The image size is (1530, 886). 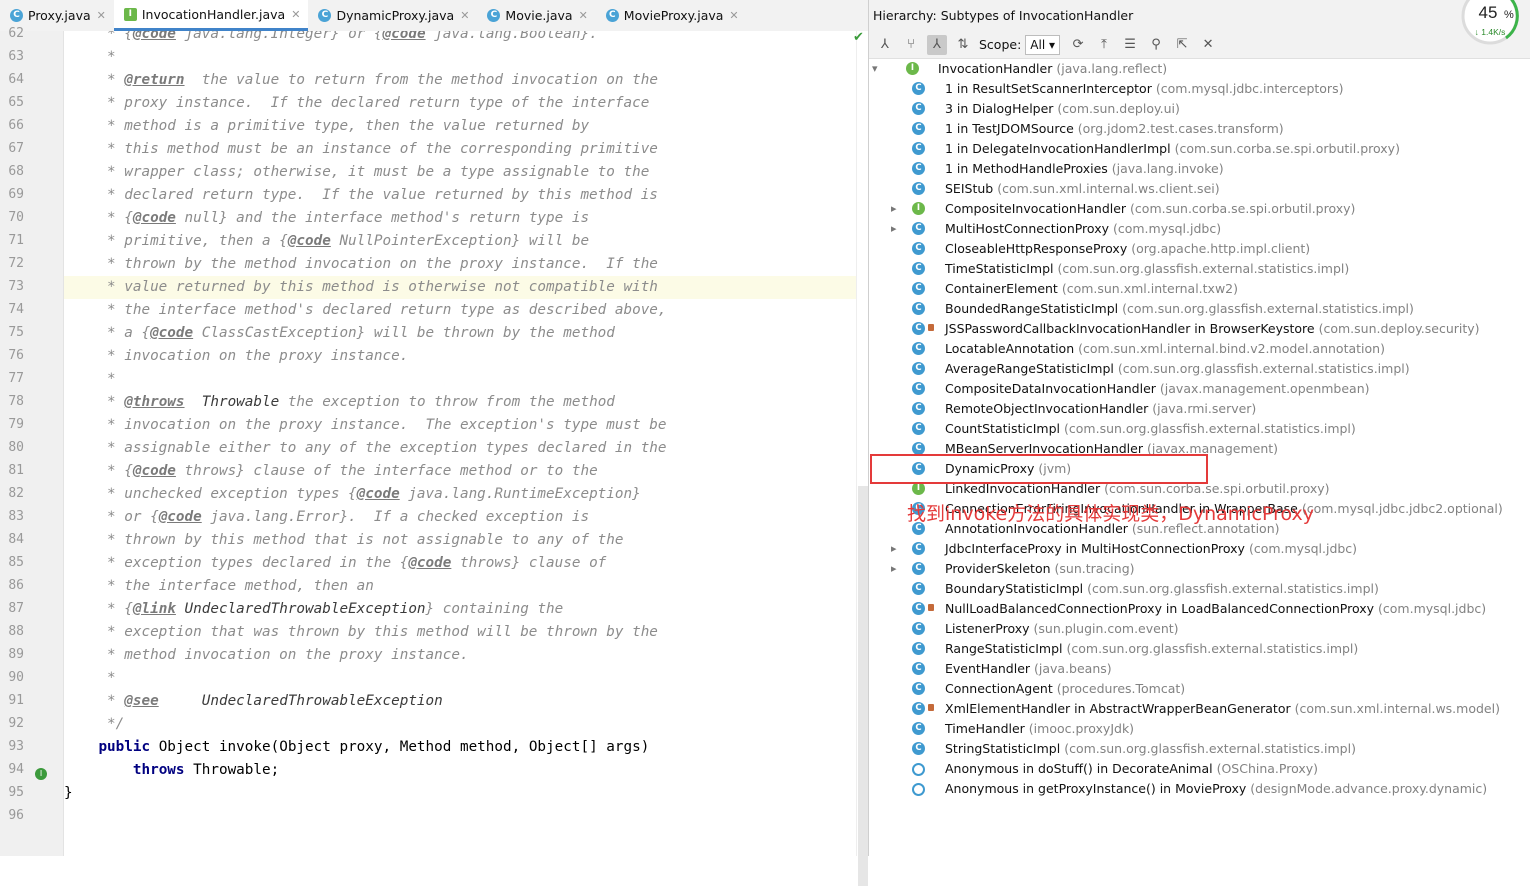 I want to click on export-icon: ⤒, so click(x=1104, y=45).